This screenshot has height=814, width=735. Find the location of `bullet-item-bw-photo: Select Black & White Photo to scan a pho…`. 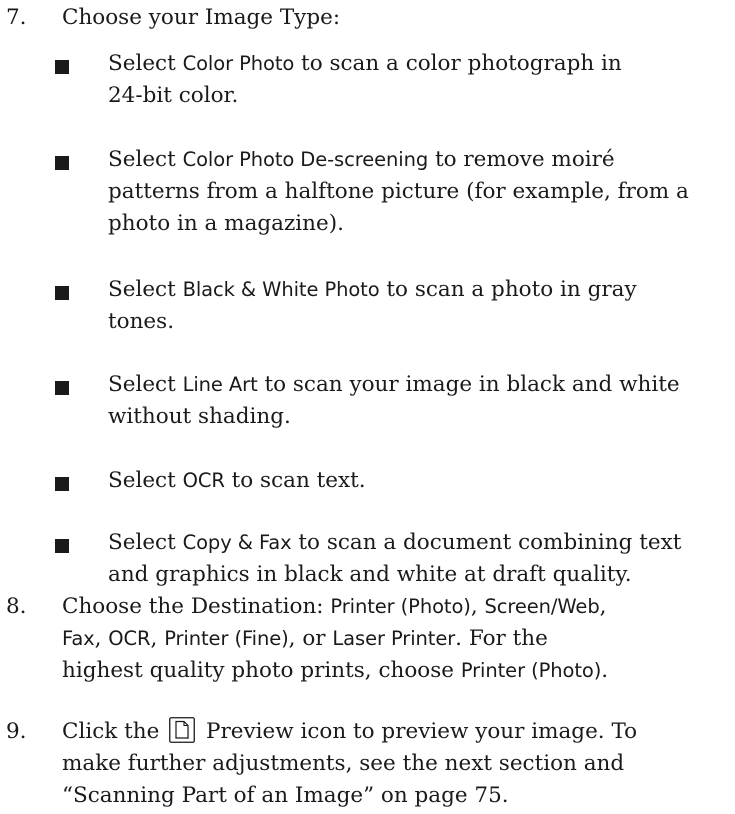

bullet-item-bw-photo: Select Black & White Photo to scan a pho… is located at coordinates (390, 306).